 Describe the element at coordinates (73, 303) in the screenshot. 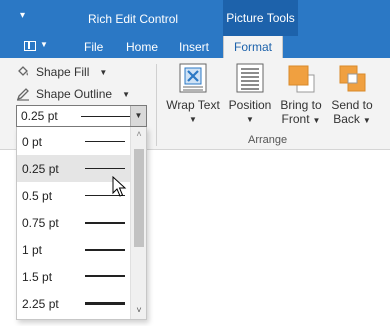

I see `outline-weight-option: 2.25 pt` at that location.